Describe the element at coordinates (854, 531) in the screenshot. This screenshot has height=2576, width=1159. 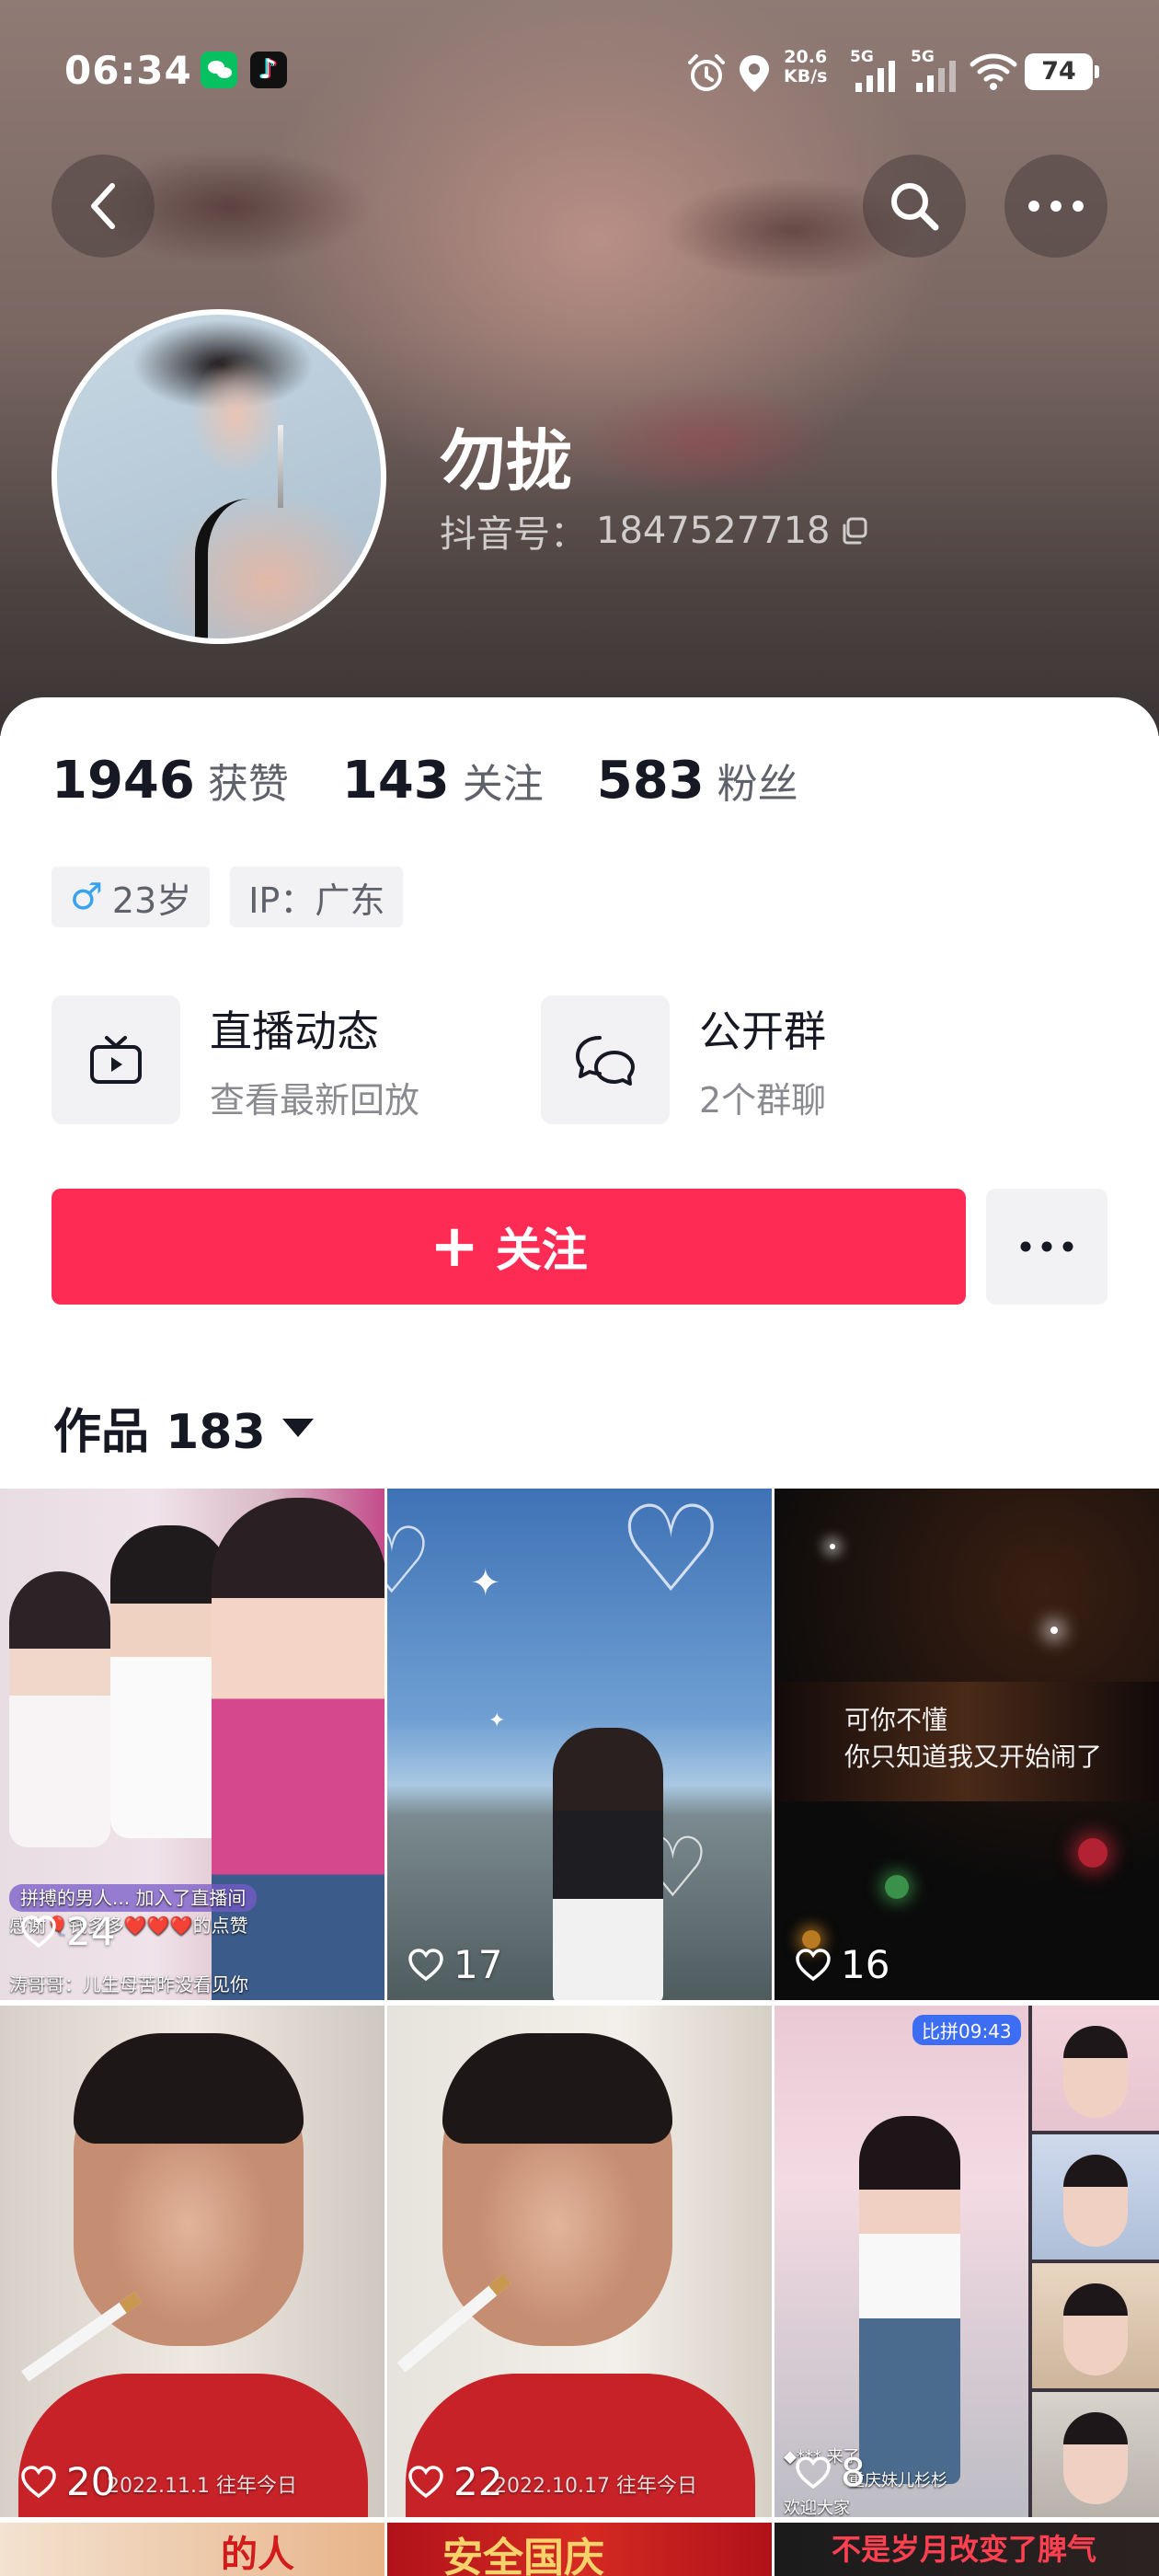
I see `copy-icon` at that location.